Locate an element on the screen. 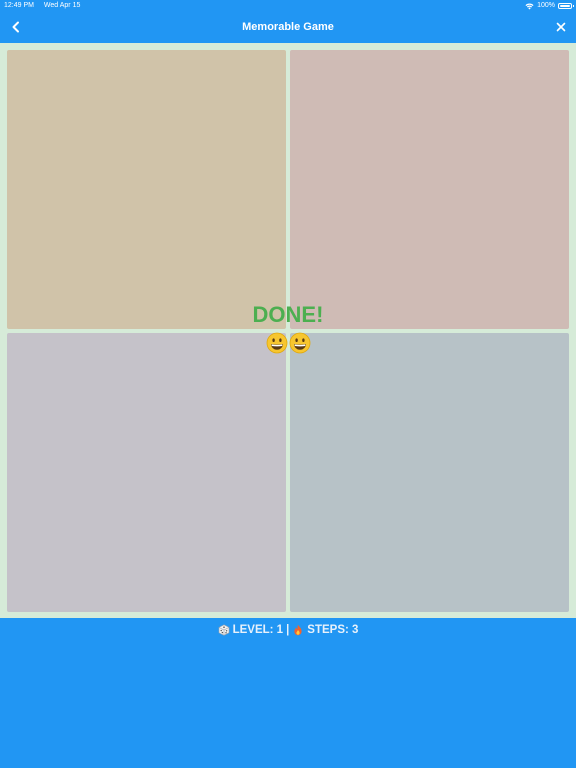  dice-icon is located at coordinates (223, 630).